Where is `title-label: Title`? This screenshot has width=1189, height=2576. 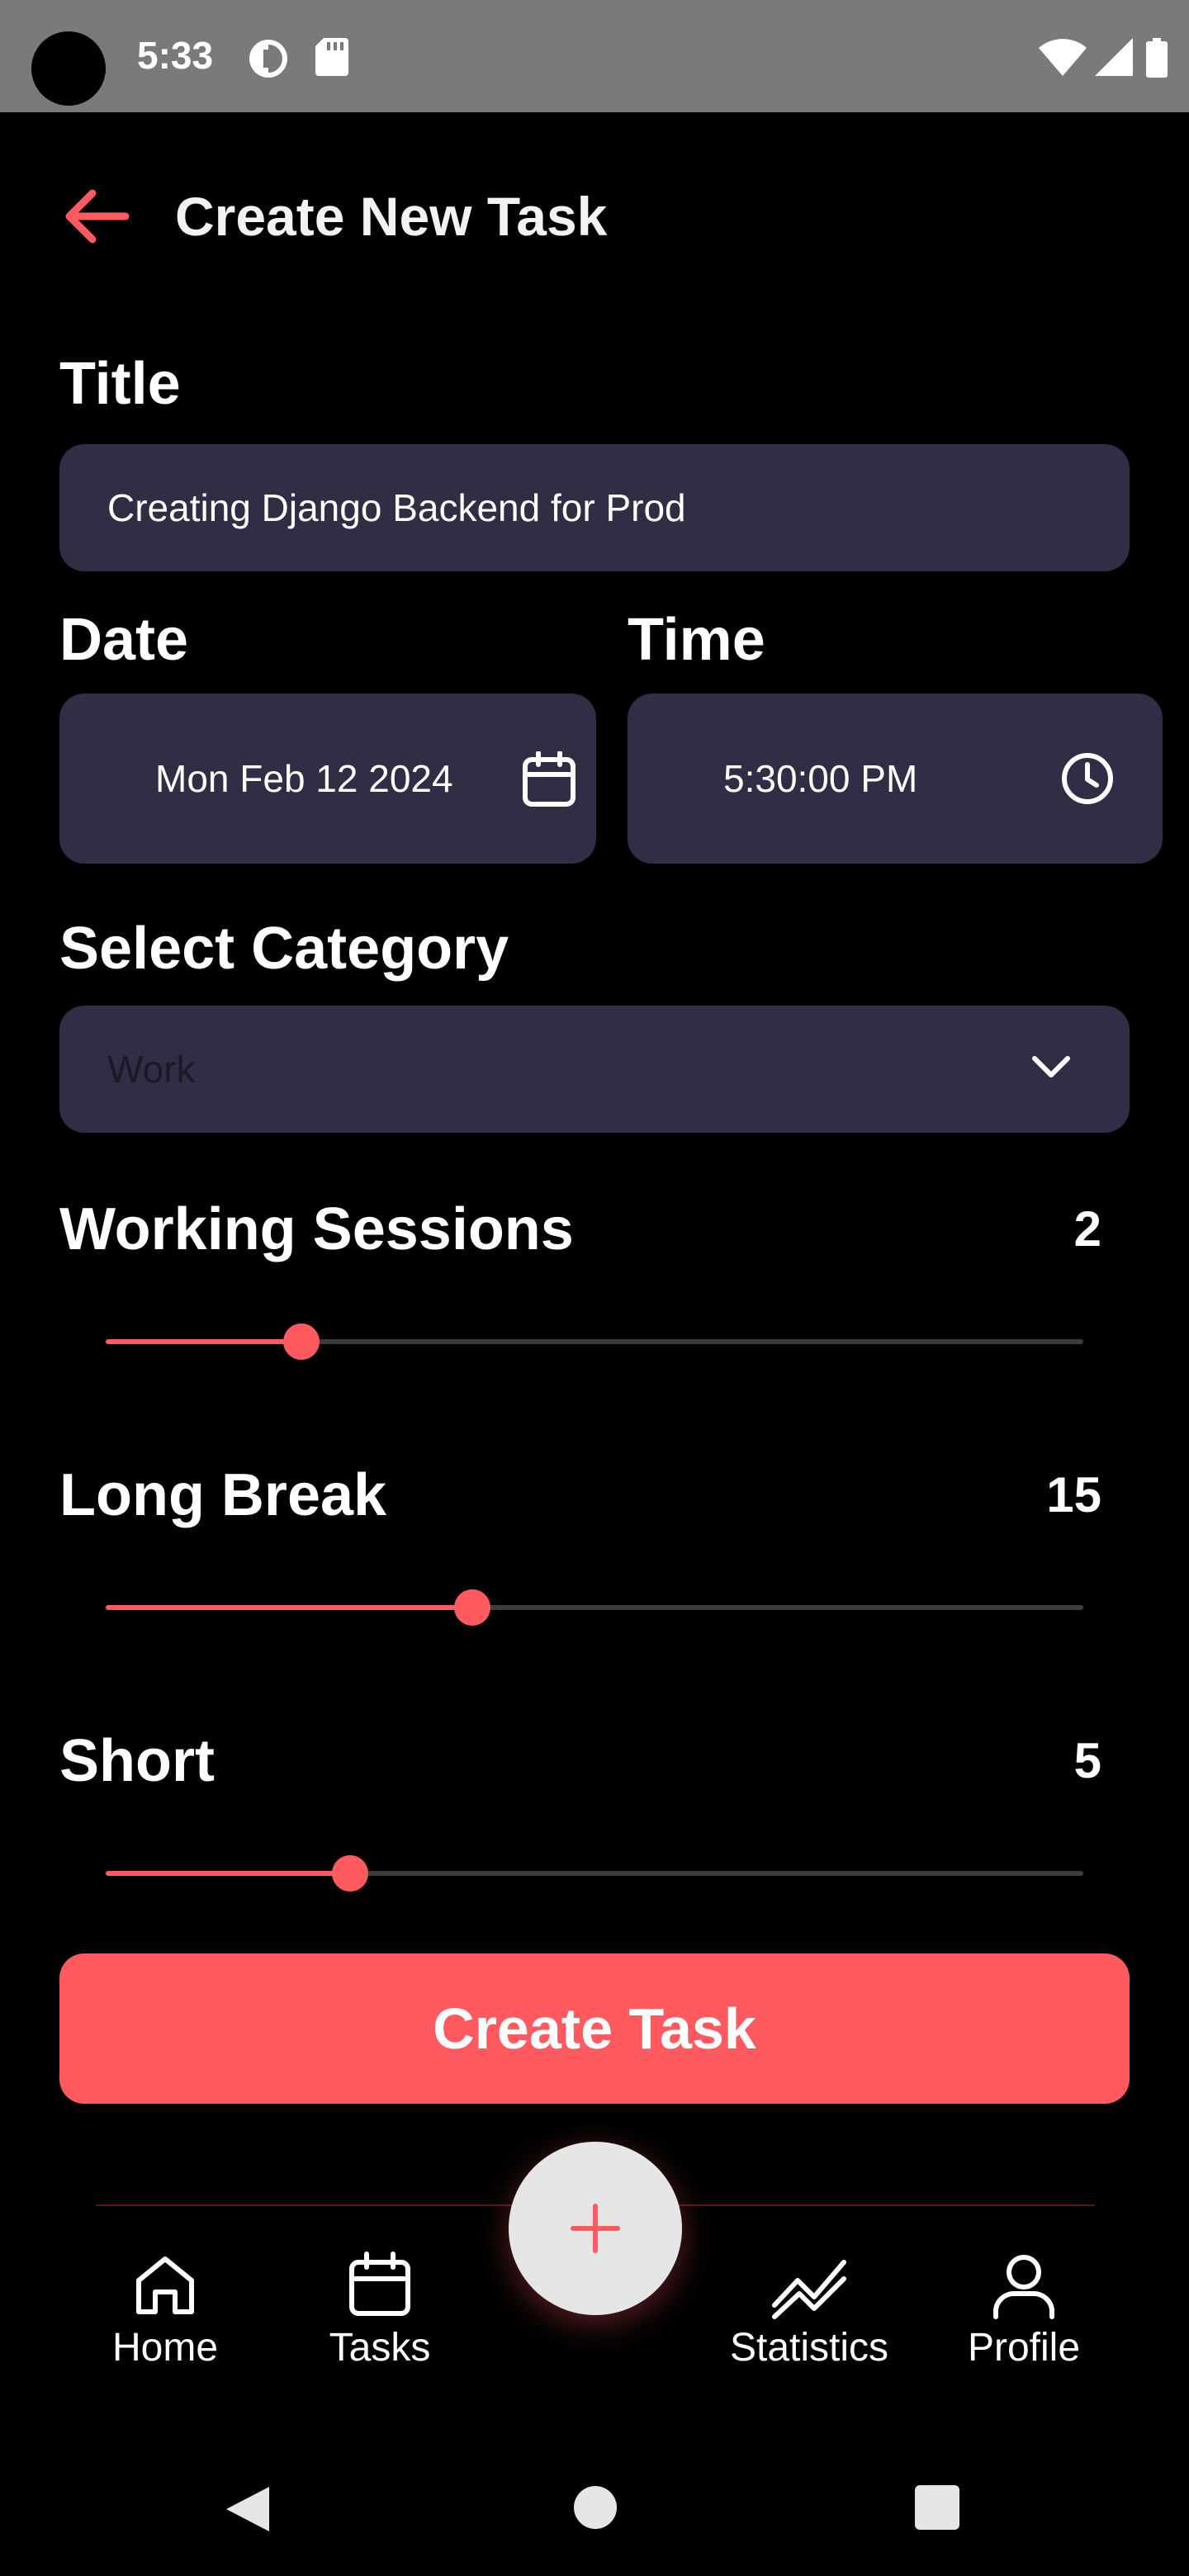
title-label: Title is located at coordinates (120, 384).